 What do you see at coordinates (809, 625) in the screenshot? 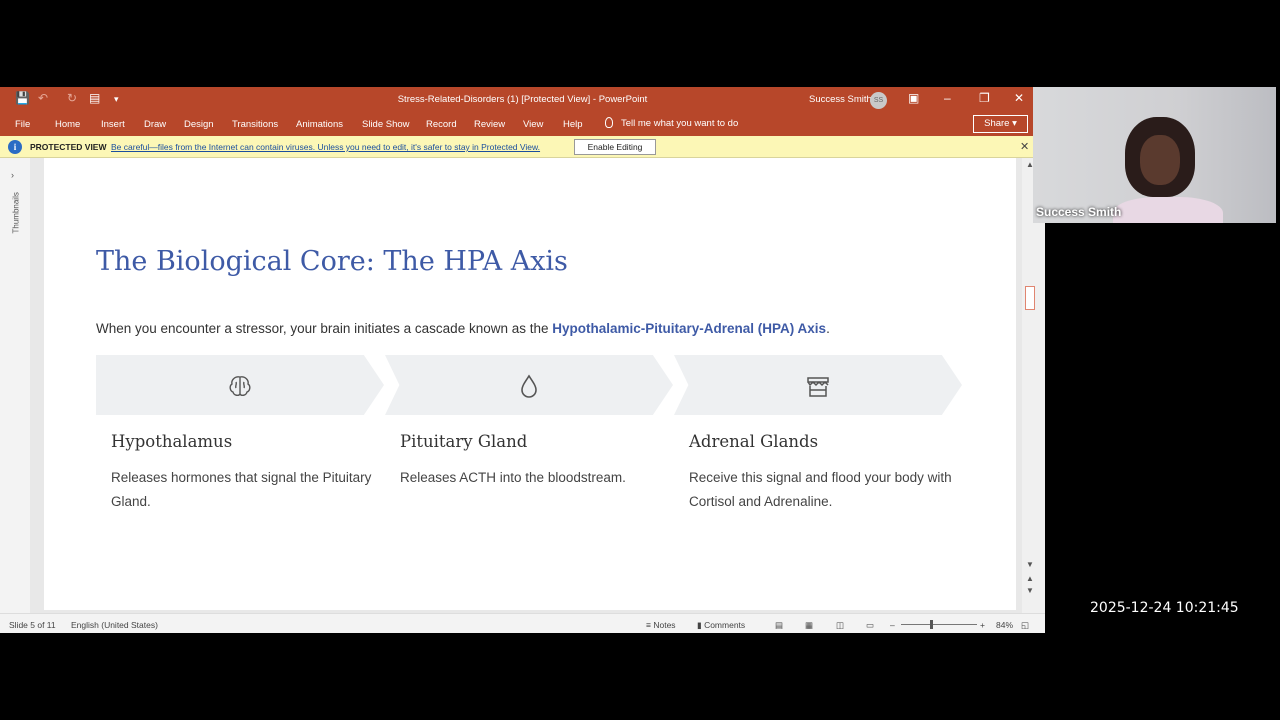
I see `slide-sorter-icon: ▦` at bounding box center [809, 625].